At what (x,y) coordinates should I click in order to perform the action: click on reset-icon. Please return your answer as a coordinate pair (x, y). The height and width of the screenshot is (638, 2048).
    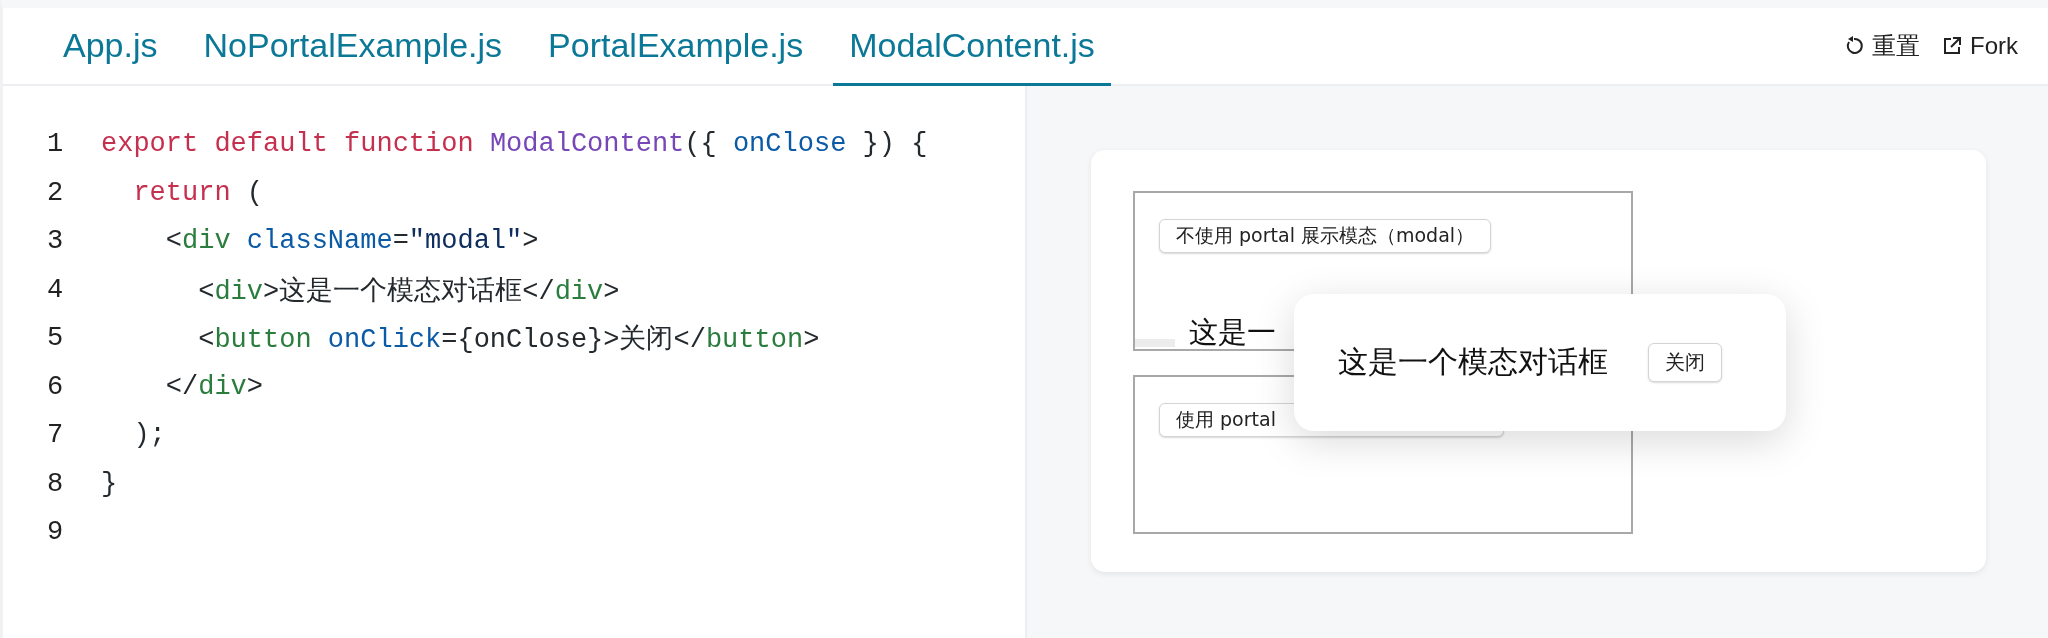
    Looking at the image, I should click on (1854, 46).